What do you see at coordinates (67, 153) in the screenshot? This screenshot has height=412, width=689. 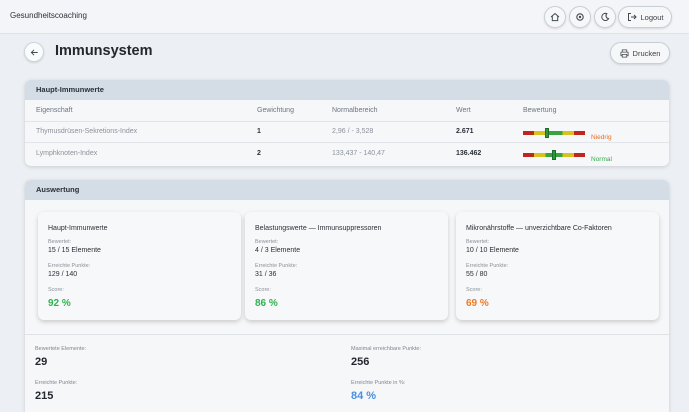 I see `property-cell: Lymphknoten-Index` at bounding box center [67, 153].